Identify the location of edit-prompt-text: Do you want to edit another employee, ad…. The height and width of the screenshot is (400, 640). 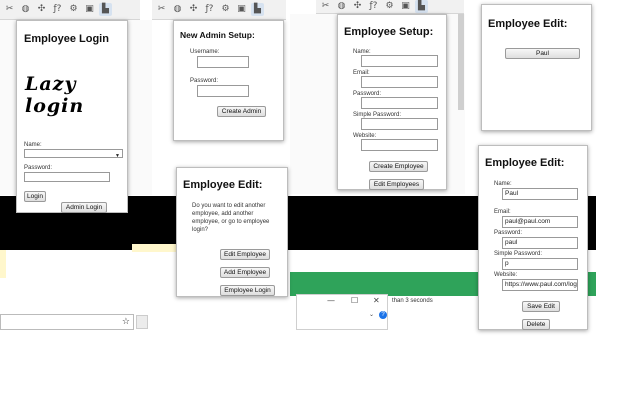
(230, 218).